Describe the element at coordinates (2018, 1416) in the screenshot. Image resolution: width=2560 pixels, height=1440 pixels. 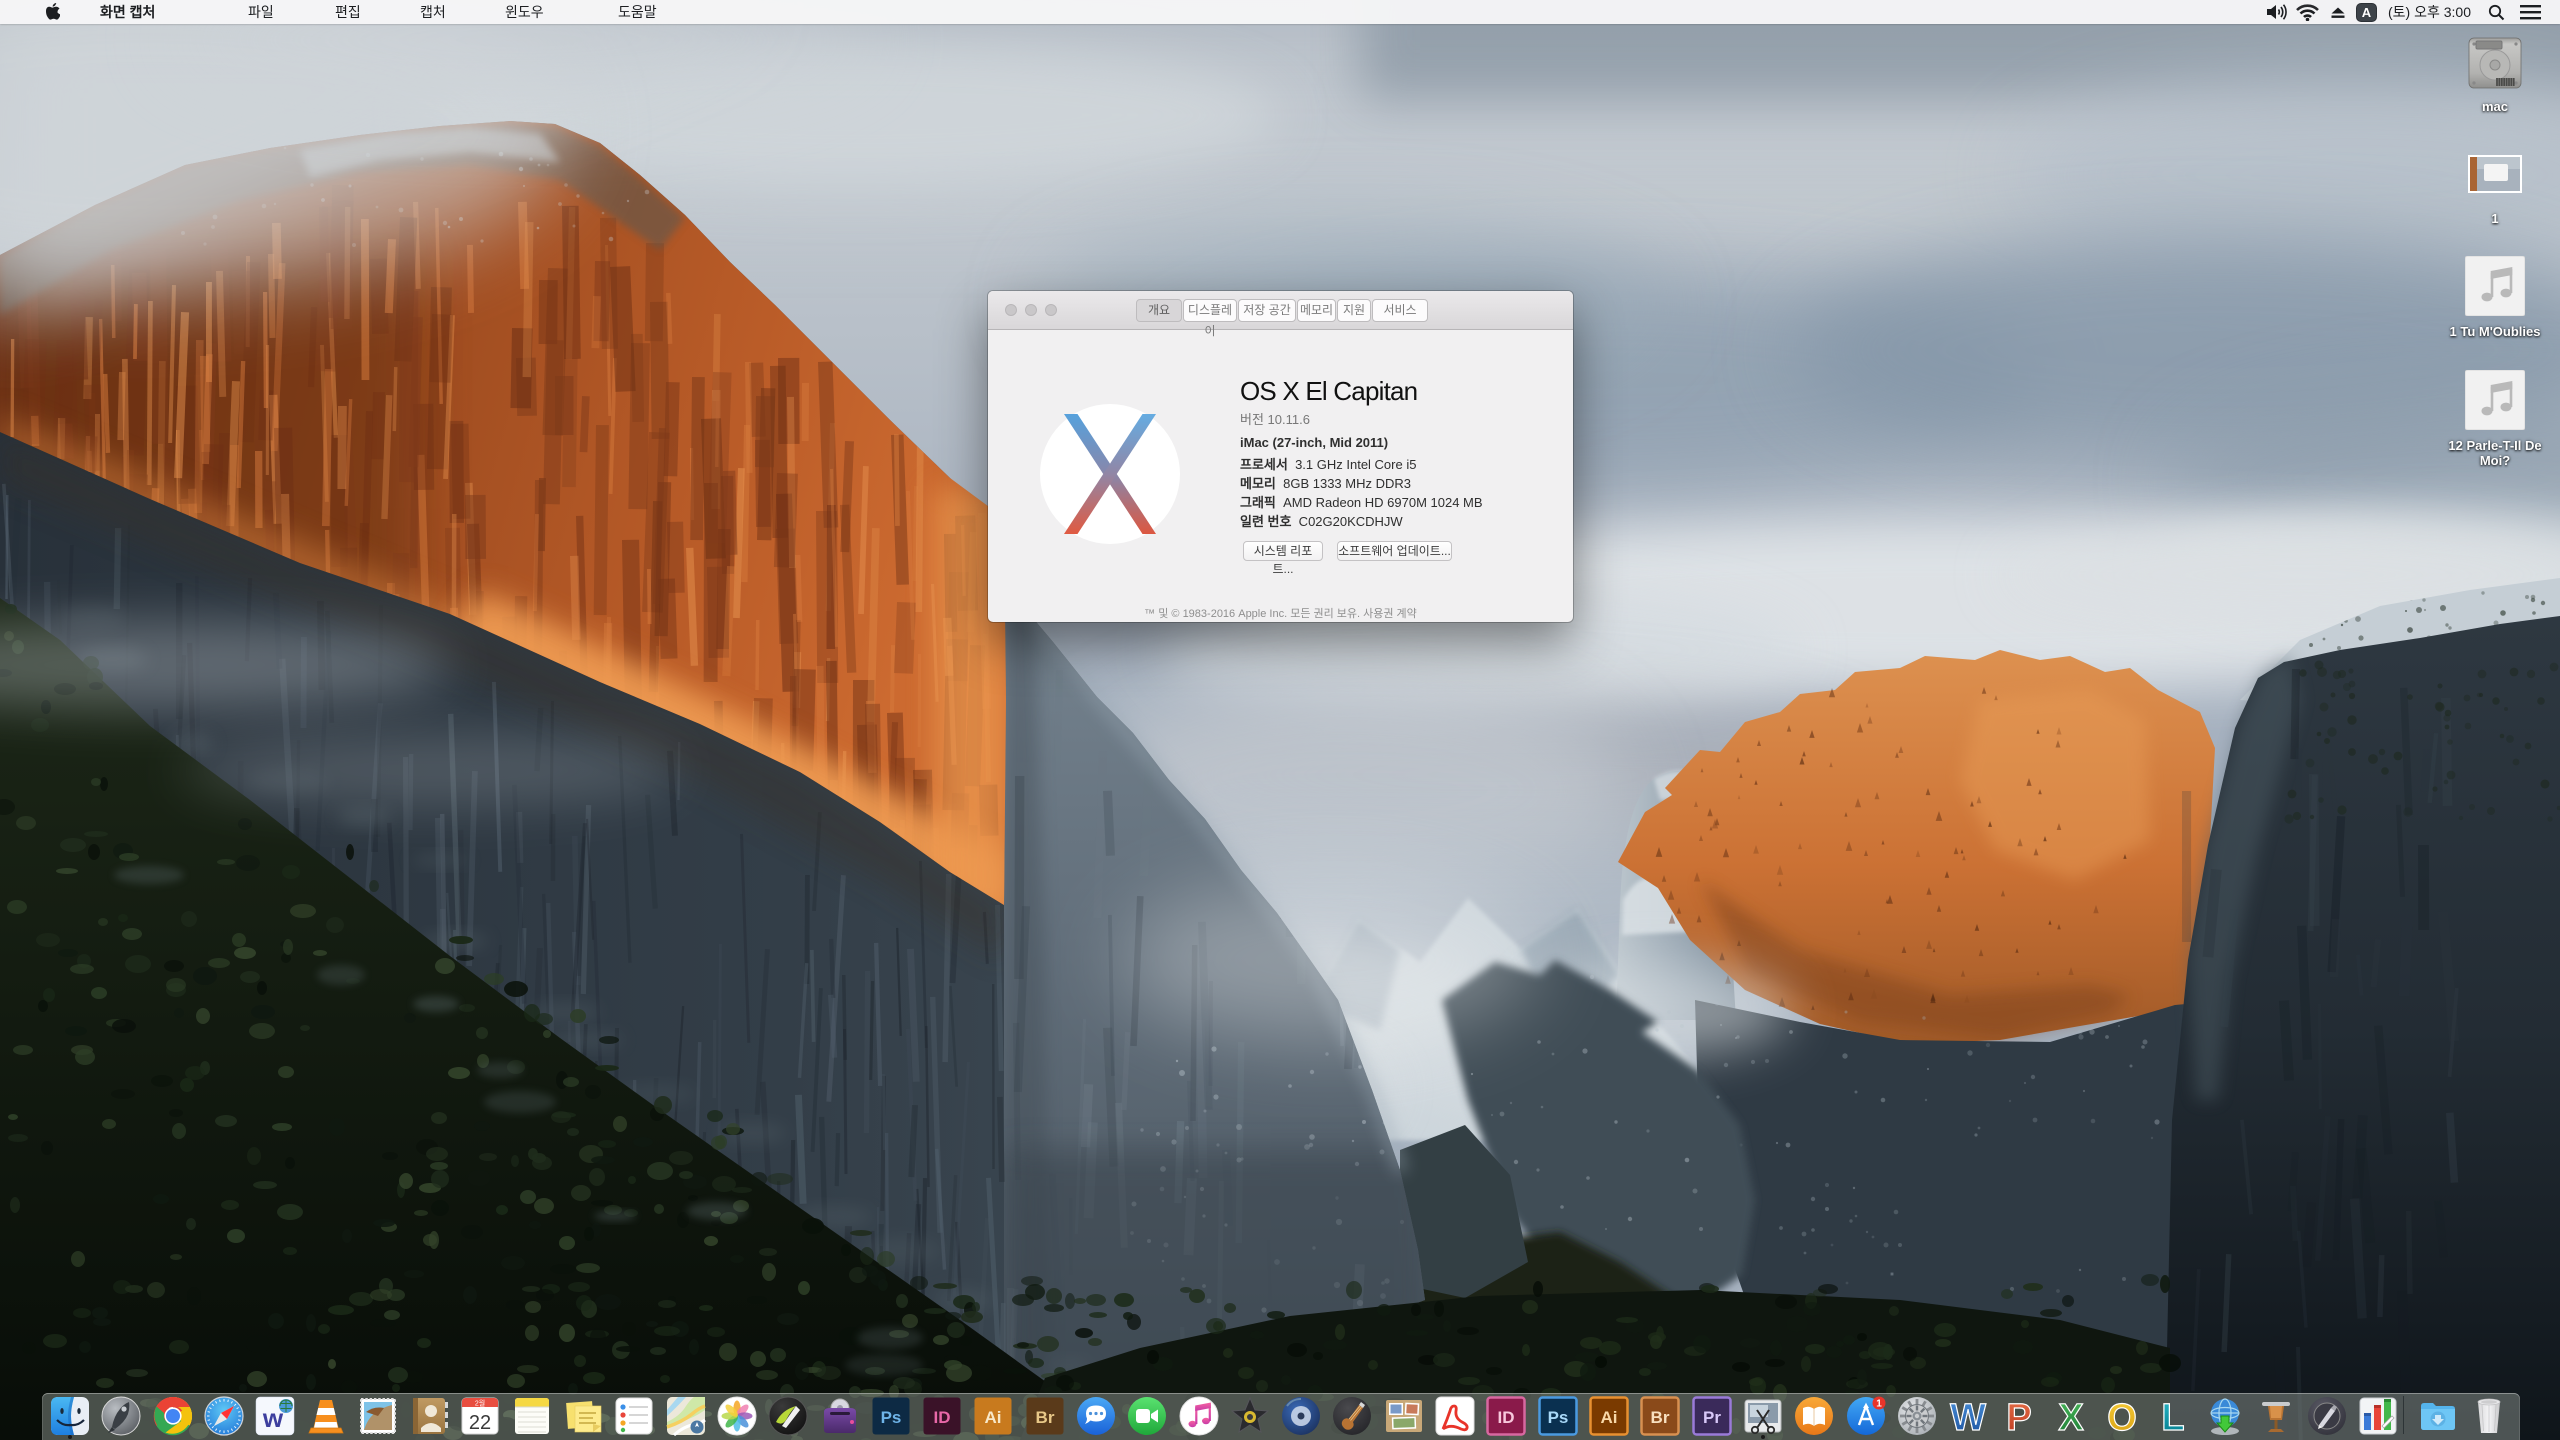
I see `svg-text: P` at that location.